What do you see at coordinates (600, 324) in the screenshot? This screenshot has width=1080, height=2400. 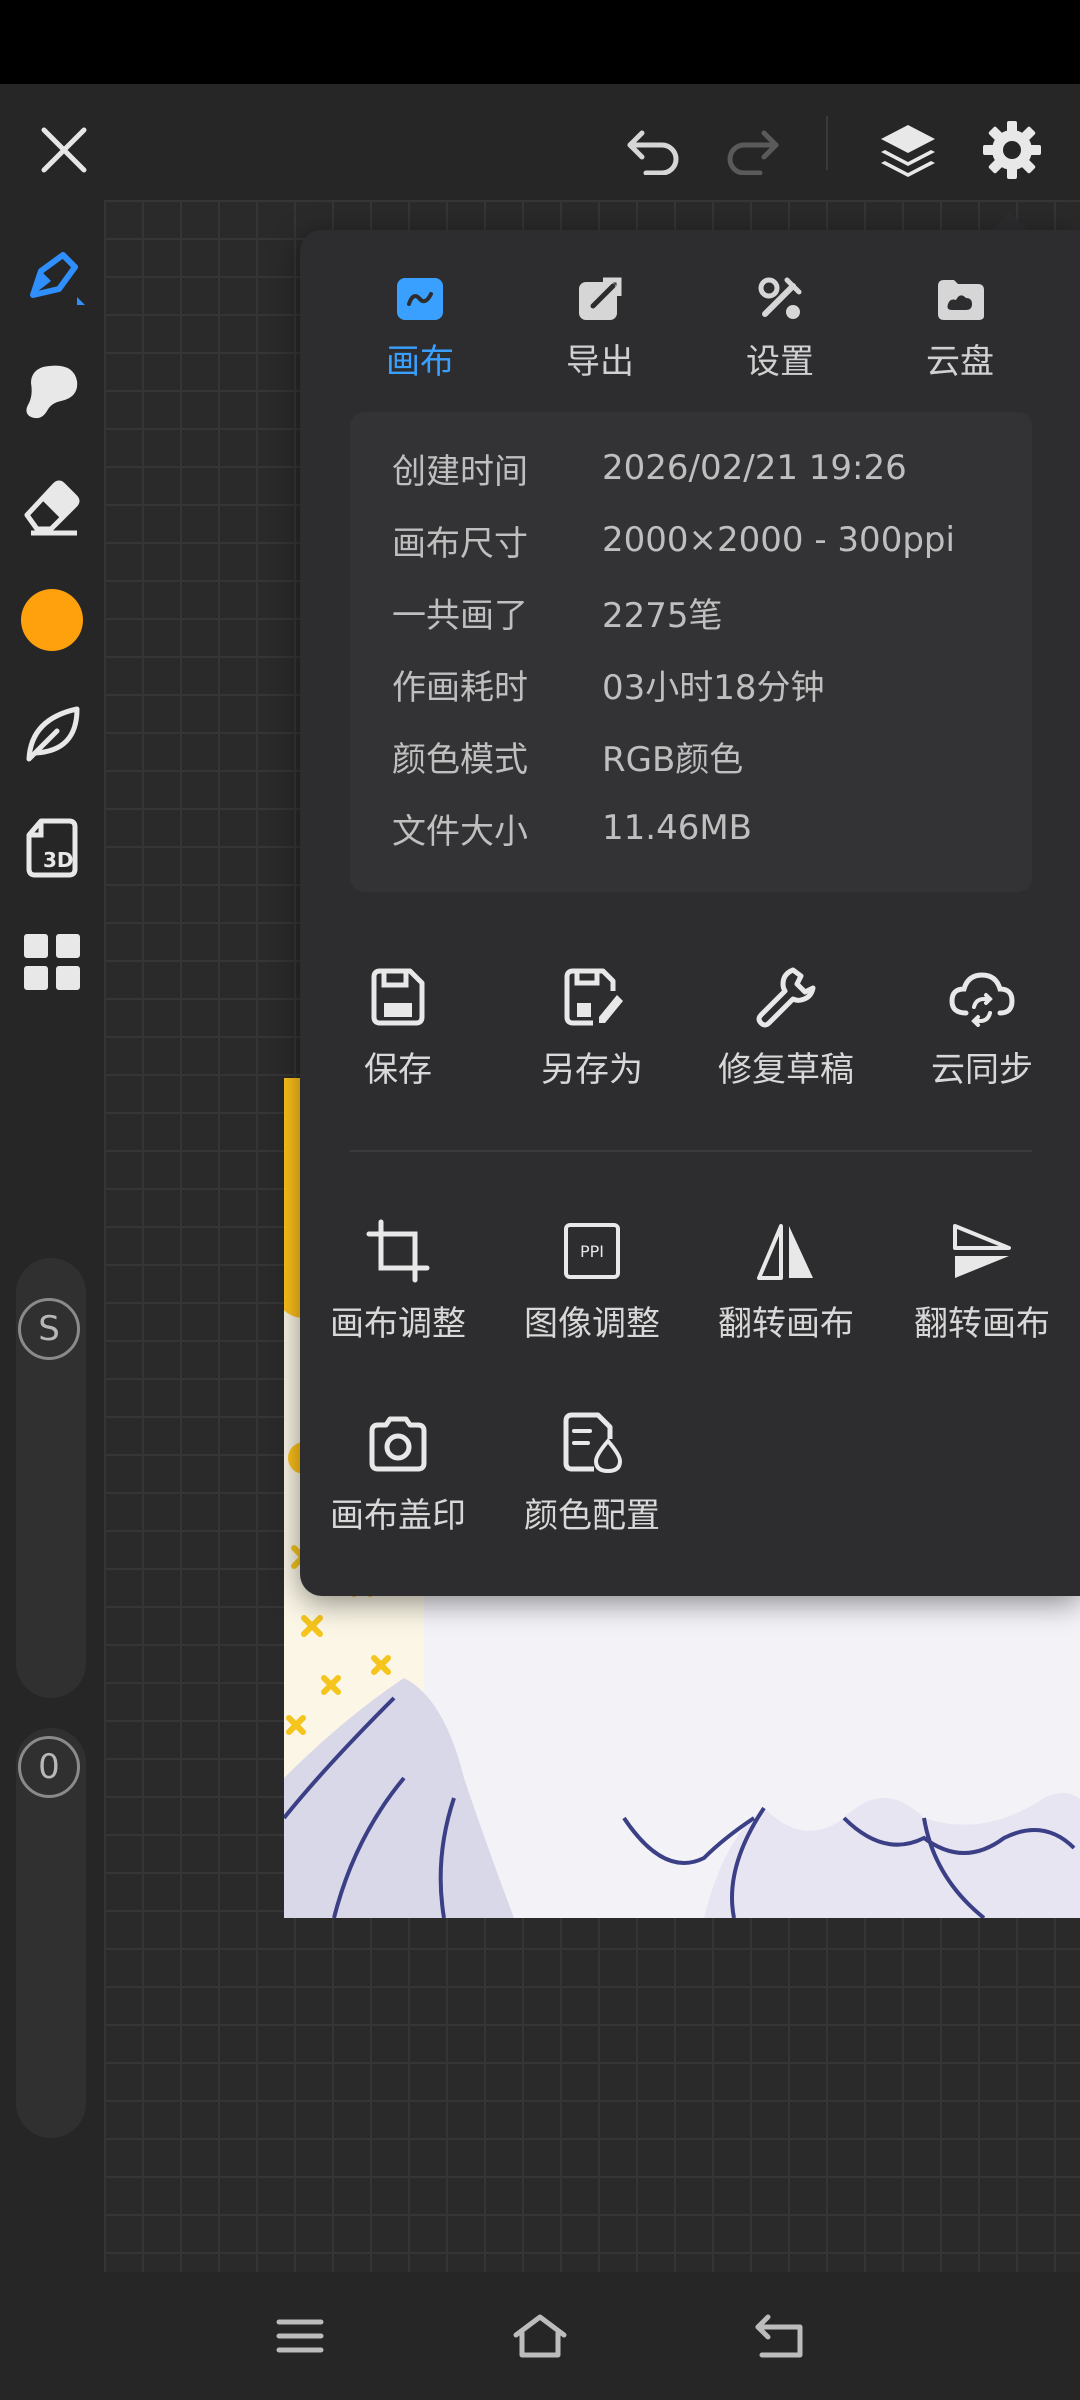 I see `tab-export: 导出` at bounding box center [600, 324].